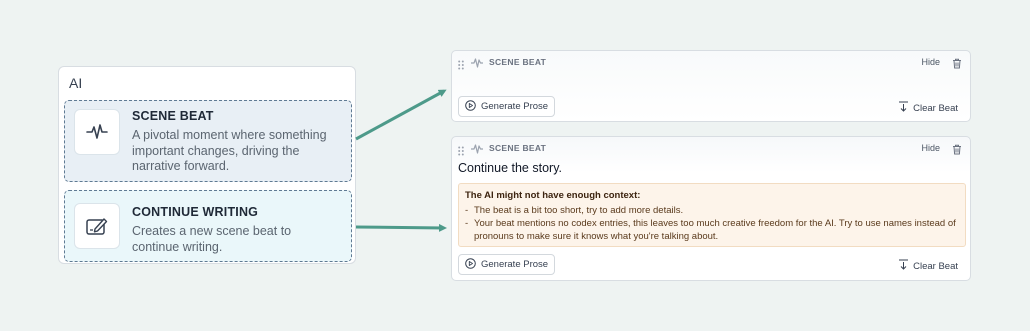 The width and height of the screenshot is (1030, 331). What do you see at coordinates (173, 116) in the screenshot?
I see `menu-item-title: SCENE BEAT` at bounding box center [173, 116].